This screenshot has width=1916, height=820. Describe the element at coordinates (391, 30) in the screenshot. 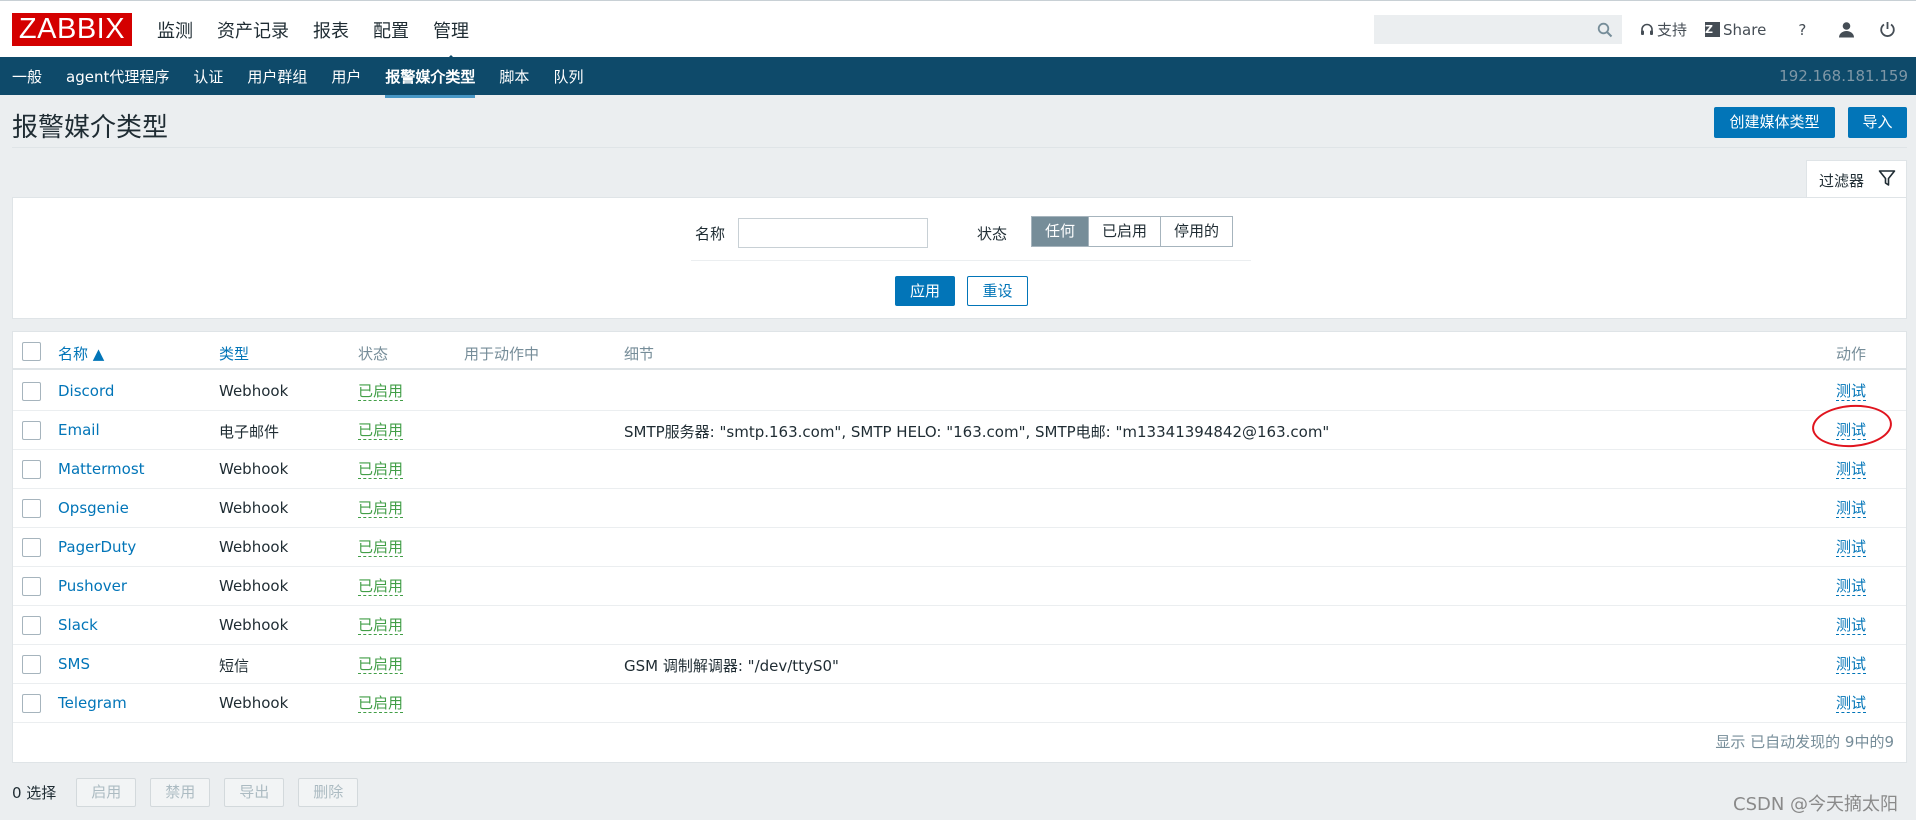

I see `menu-configuration: 配置` at that location.